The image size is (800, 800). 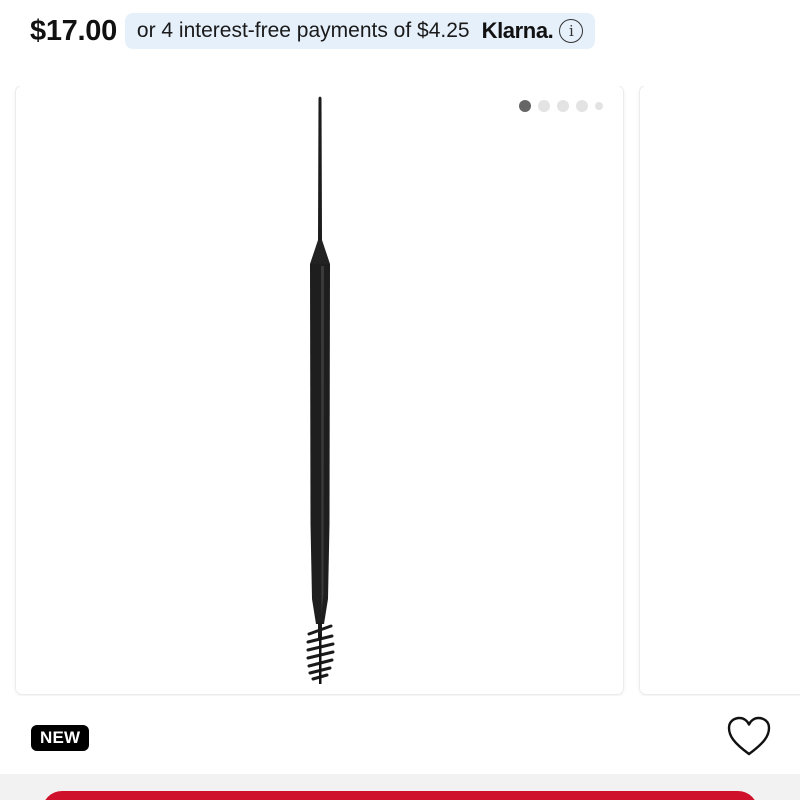 I want to click on klarna-installment-text: or 4 interest-free payments of $4.25, so click(x=303, y=30).